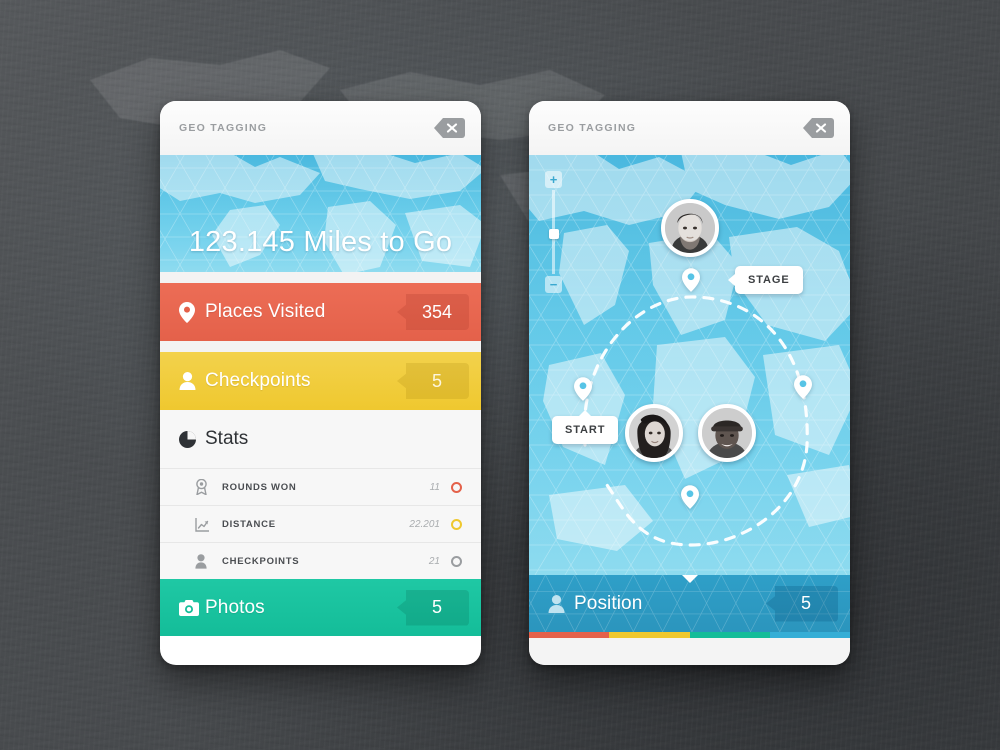 The width and height of the screenshot is (1000, 750). What do you see at coordinates (235, 607) in the screenshot?
I see `row-label: Photos` at bounding box center [235, 607].